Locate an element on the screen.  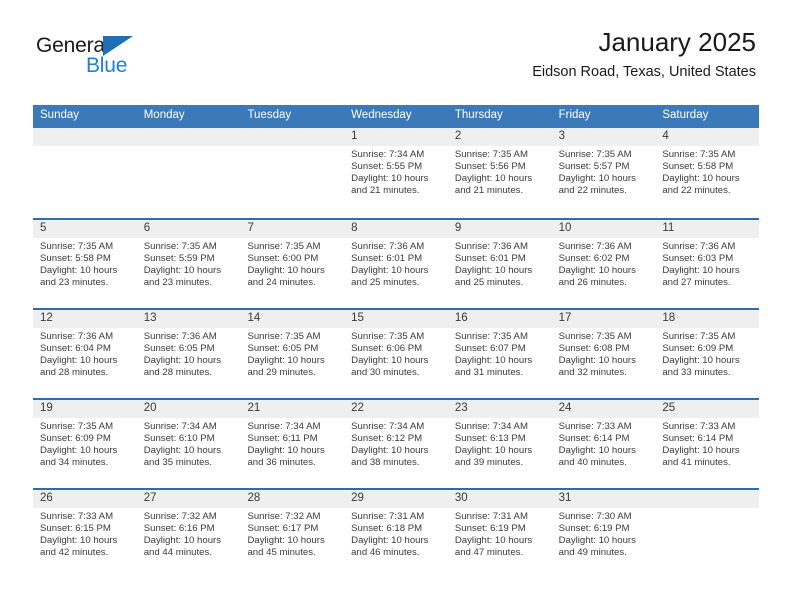
sunset-text: Sunset: 5:58 PM is located at coordinates (75, 258).